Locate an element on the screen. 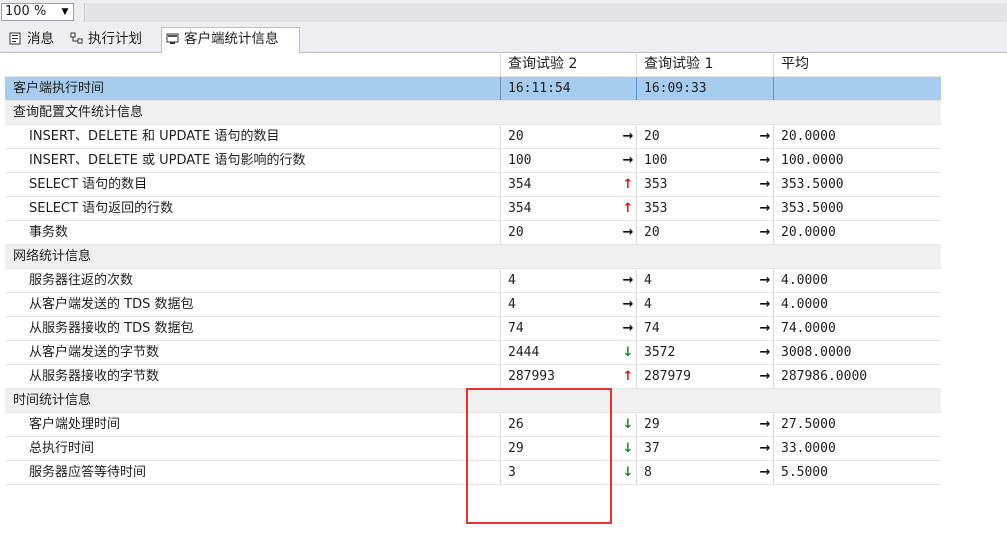 Image resolution: width=1007 pixels, height=551 pixels. results-tab-strip: 消息 执行计划 客户端统计信息 is located at coordinates (503, 38).